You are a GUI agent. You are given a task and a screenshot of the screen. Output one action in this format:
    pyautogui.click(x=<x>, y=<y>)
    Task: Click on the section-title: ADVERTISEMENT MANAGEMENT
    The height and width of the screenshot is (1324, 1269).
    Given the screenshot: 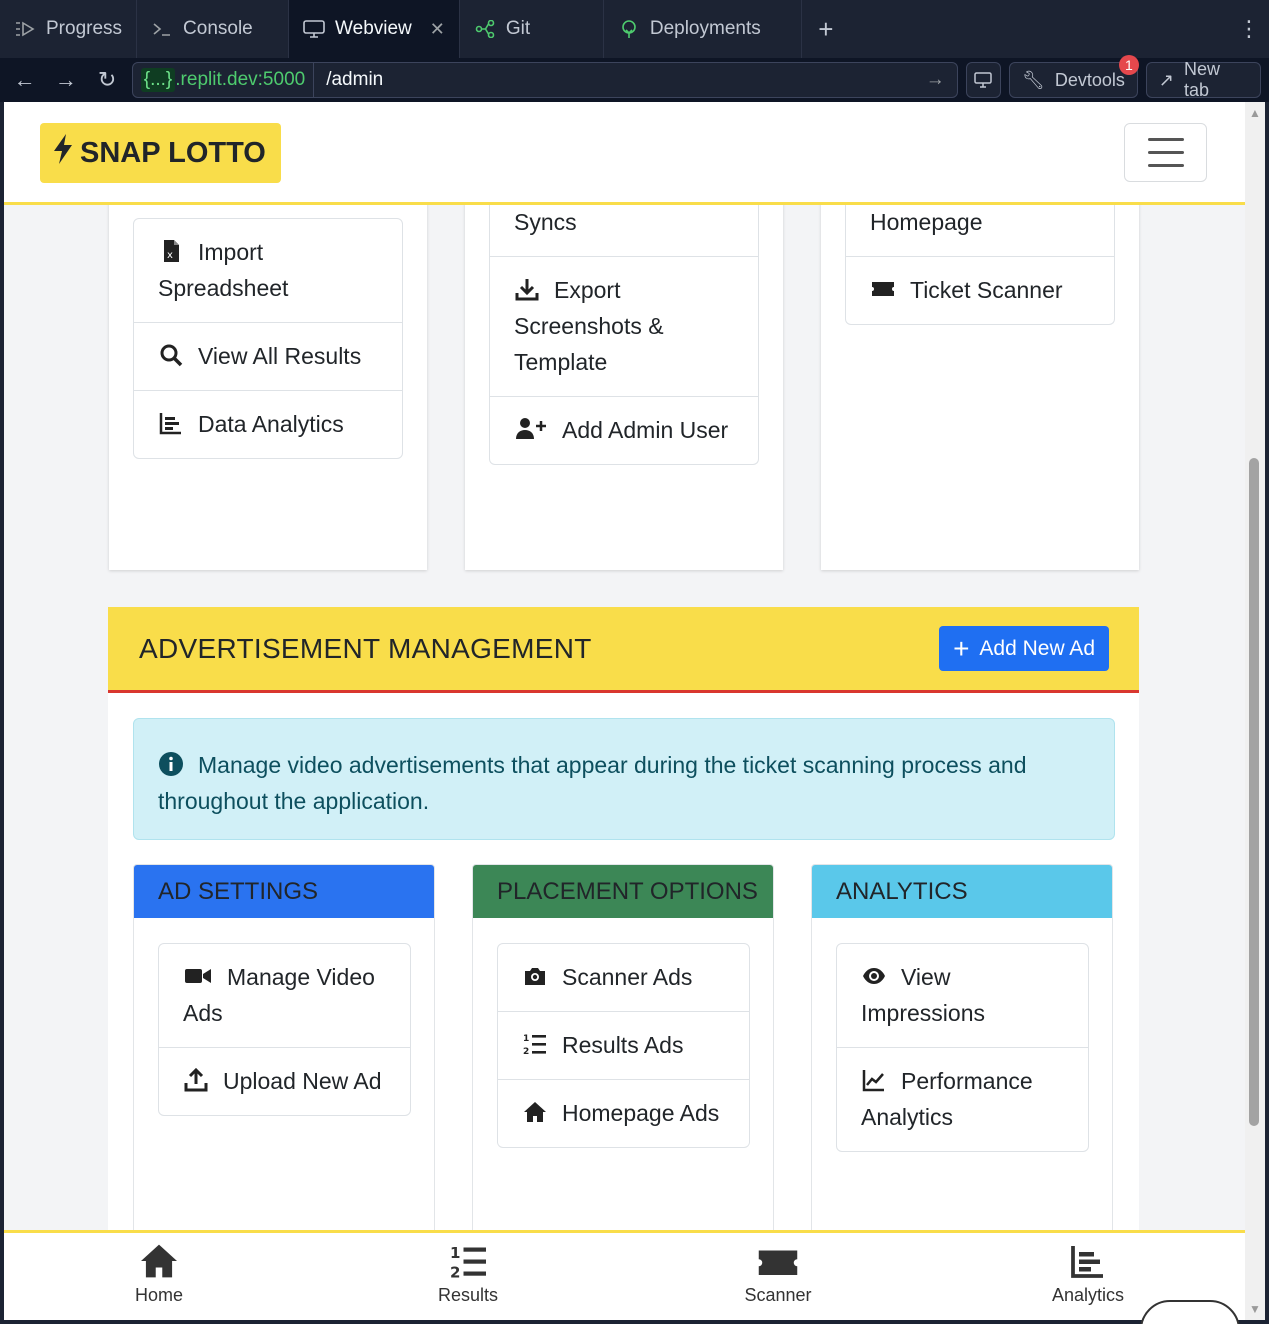 What is the action you would take?
    pyautogui.click(x=365, y=648)
    